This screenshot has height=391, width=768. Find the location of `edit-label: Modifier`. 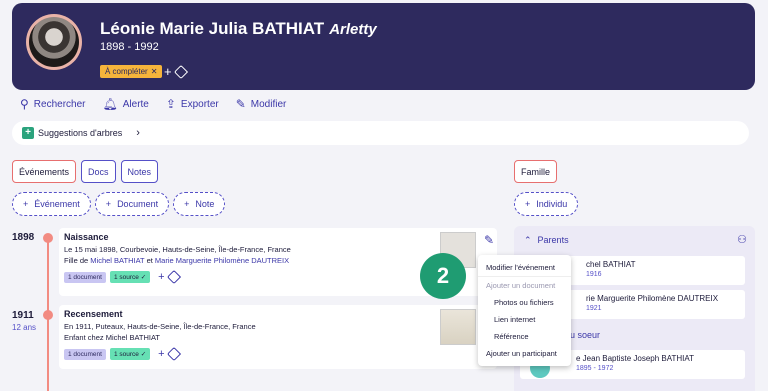

edit-label: Modifier is located at coordinates (268, 104).